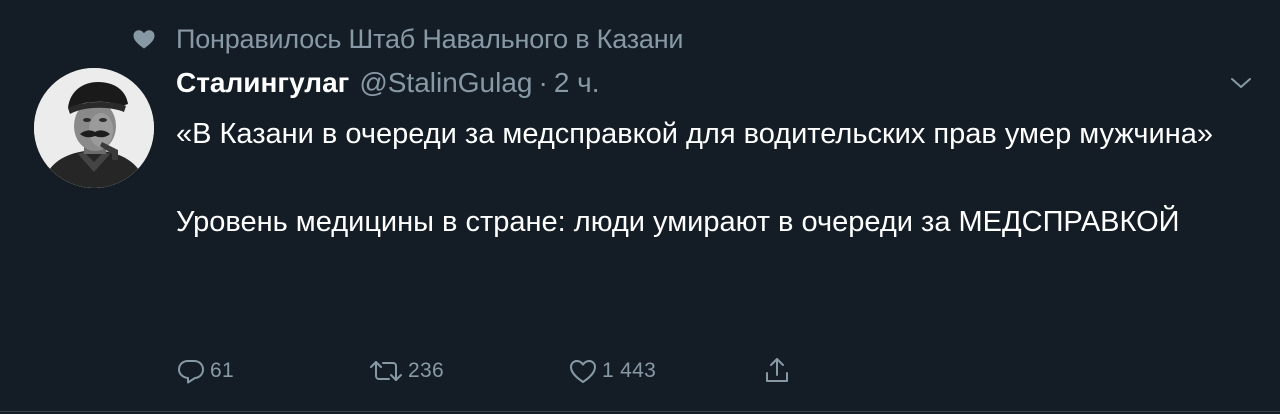  I want to click on more-options-button, so click(1241, 85).